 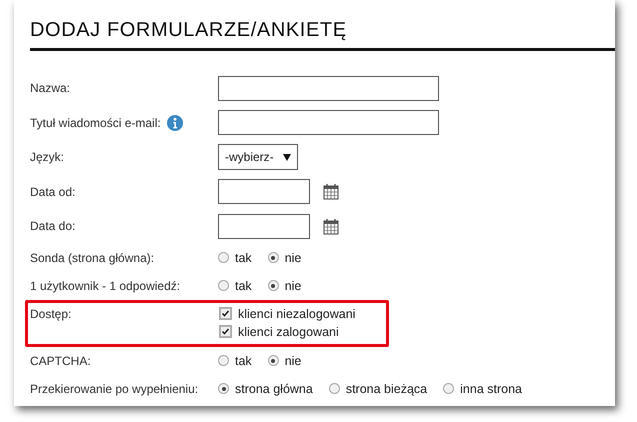 I want to click on field-label: Sonda (strona główna):, so click(x=92, y=257).